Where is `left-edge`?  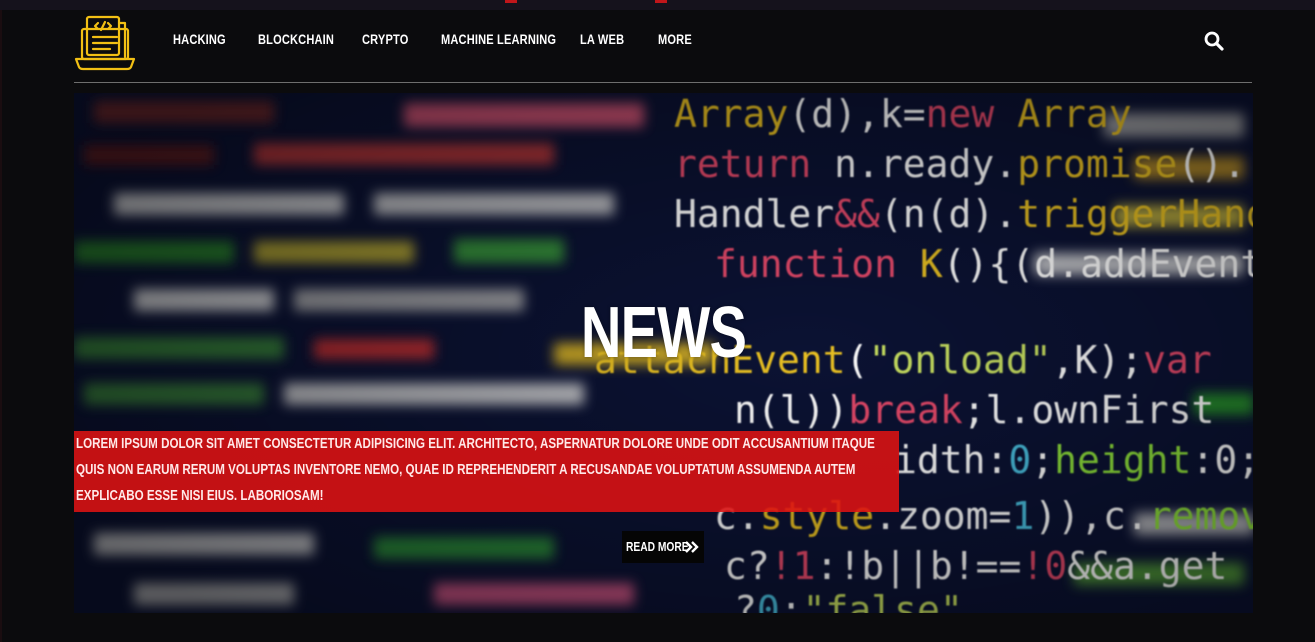
left-edge is located at coordinates (1, 326).